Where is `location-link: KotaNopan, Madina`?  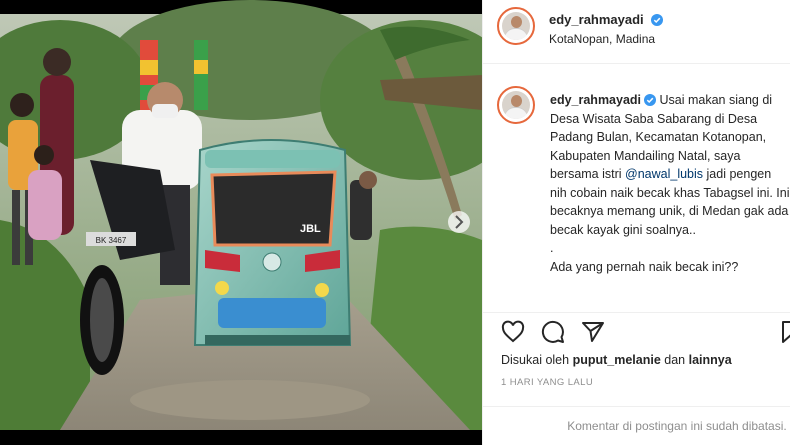
location-link: KotaNopan, Madina is located at coordinates (602, 39).